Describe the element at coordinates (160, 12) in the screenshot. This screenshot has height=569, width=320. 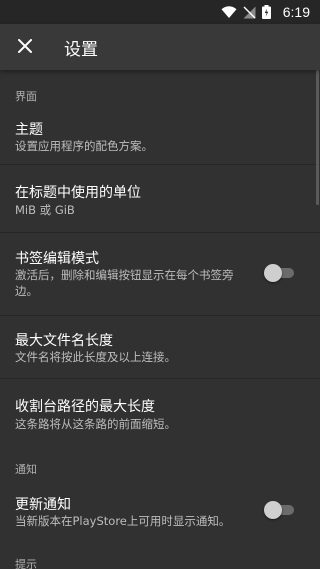
I see `status-bar: 6:19` at that location.